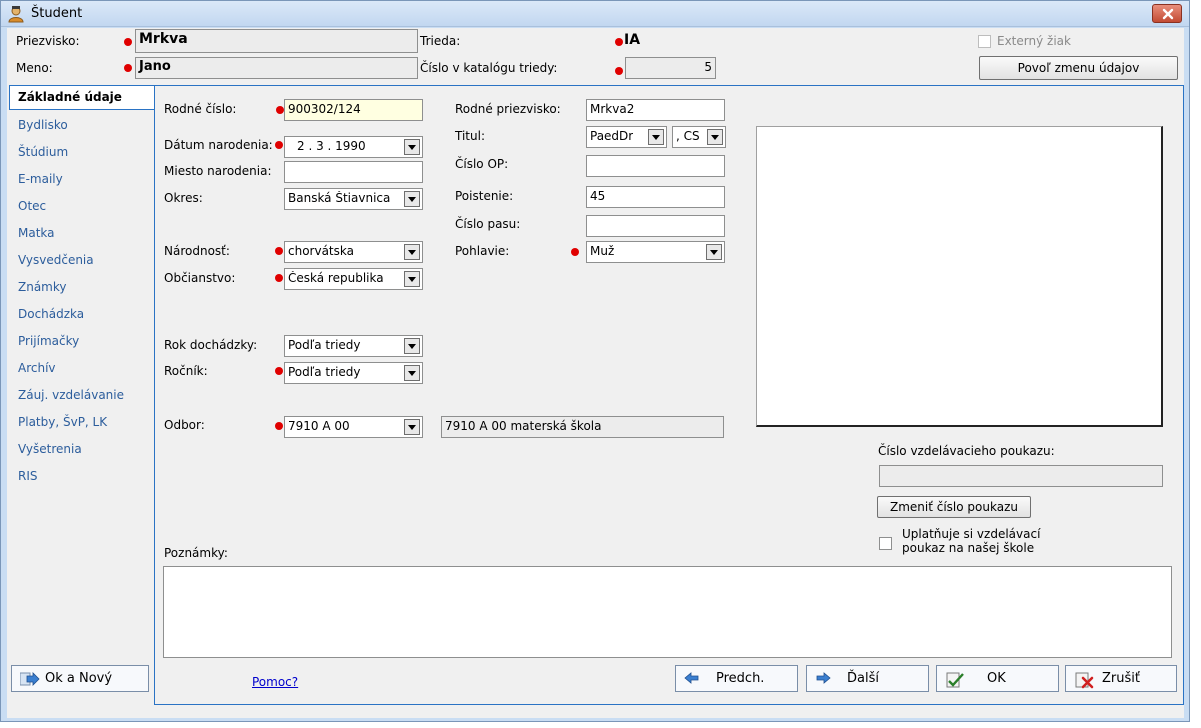  I want to click on external-student-checkbox, so click(984, 41).